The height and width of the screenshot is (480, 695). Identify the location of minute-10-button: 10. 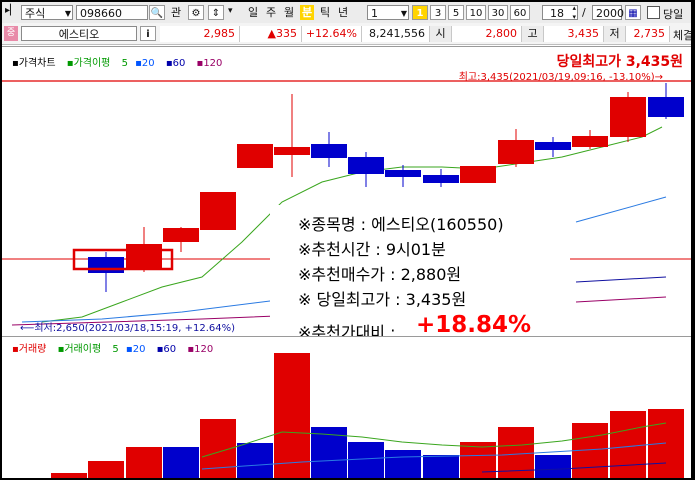
(476, 12).